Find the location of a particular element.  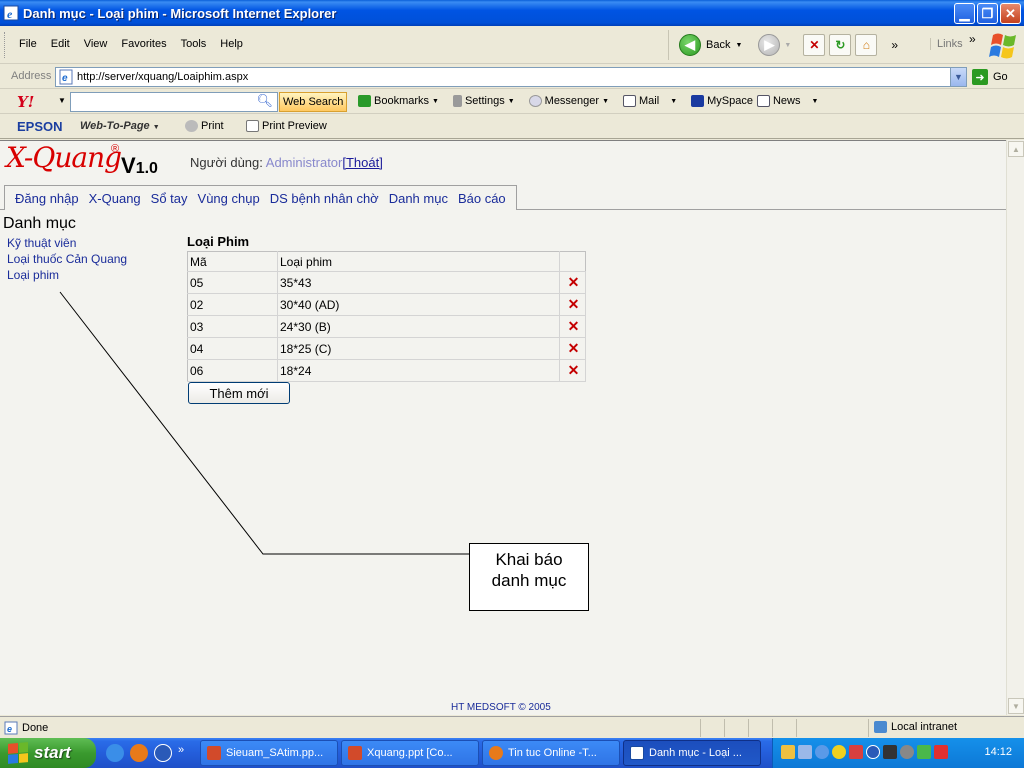

address-url: http://server/xquang/Loaiphim.aspx is located at coordinates (163, 77).